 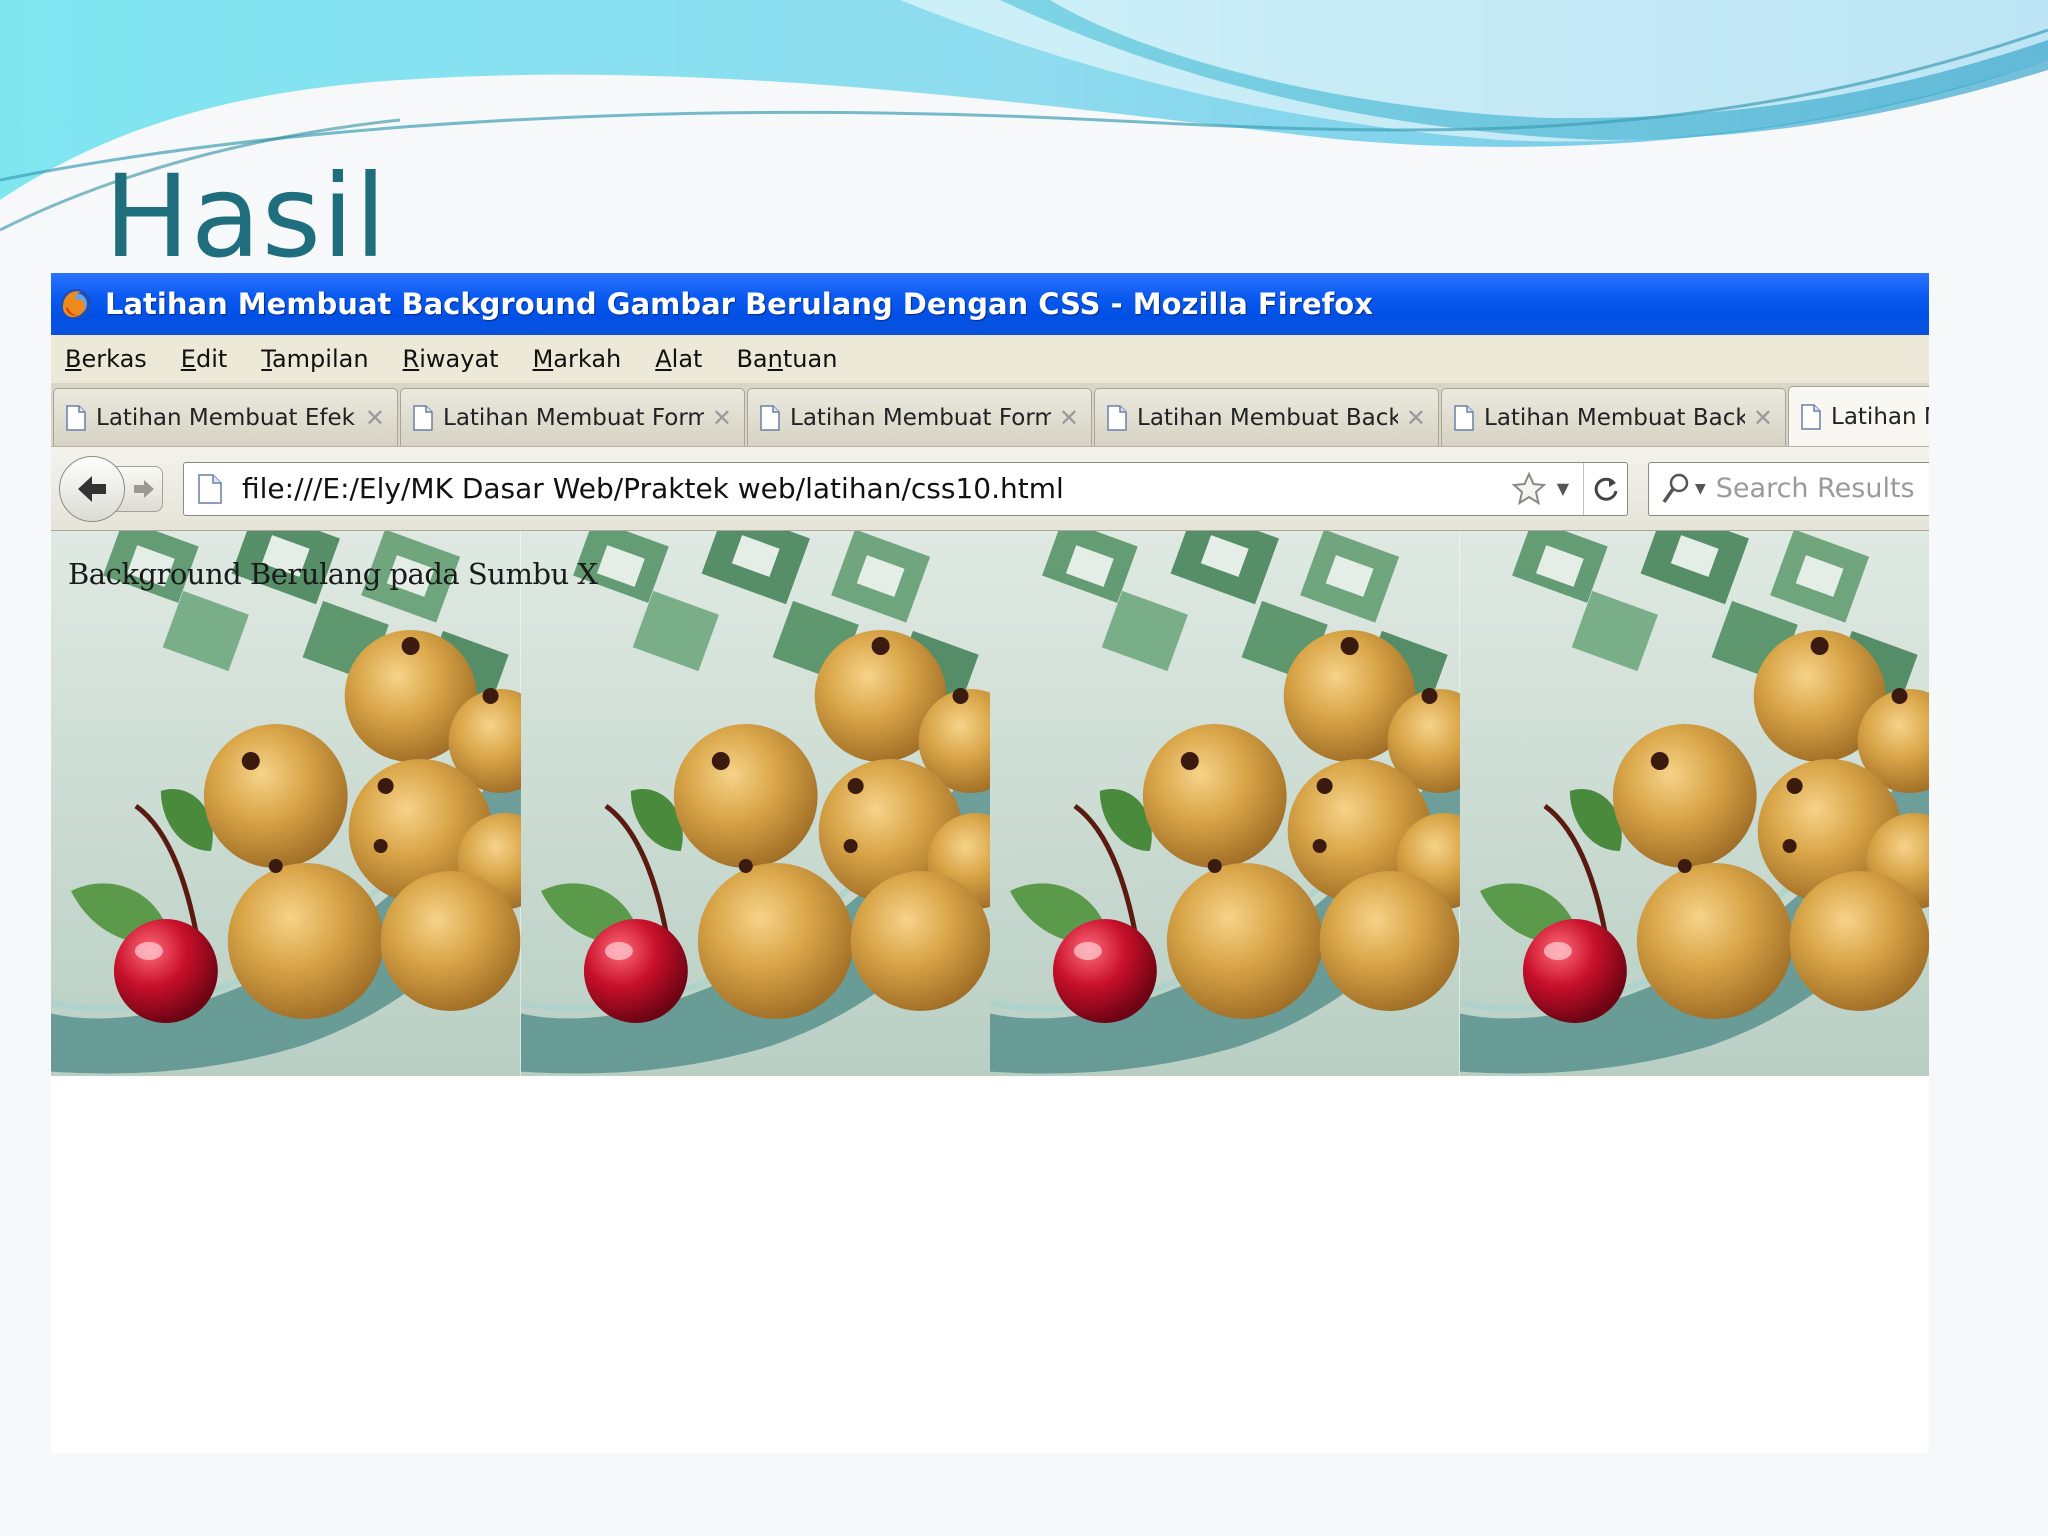 I want to click on search-icon, so click(x=1675, y=488).